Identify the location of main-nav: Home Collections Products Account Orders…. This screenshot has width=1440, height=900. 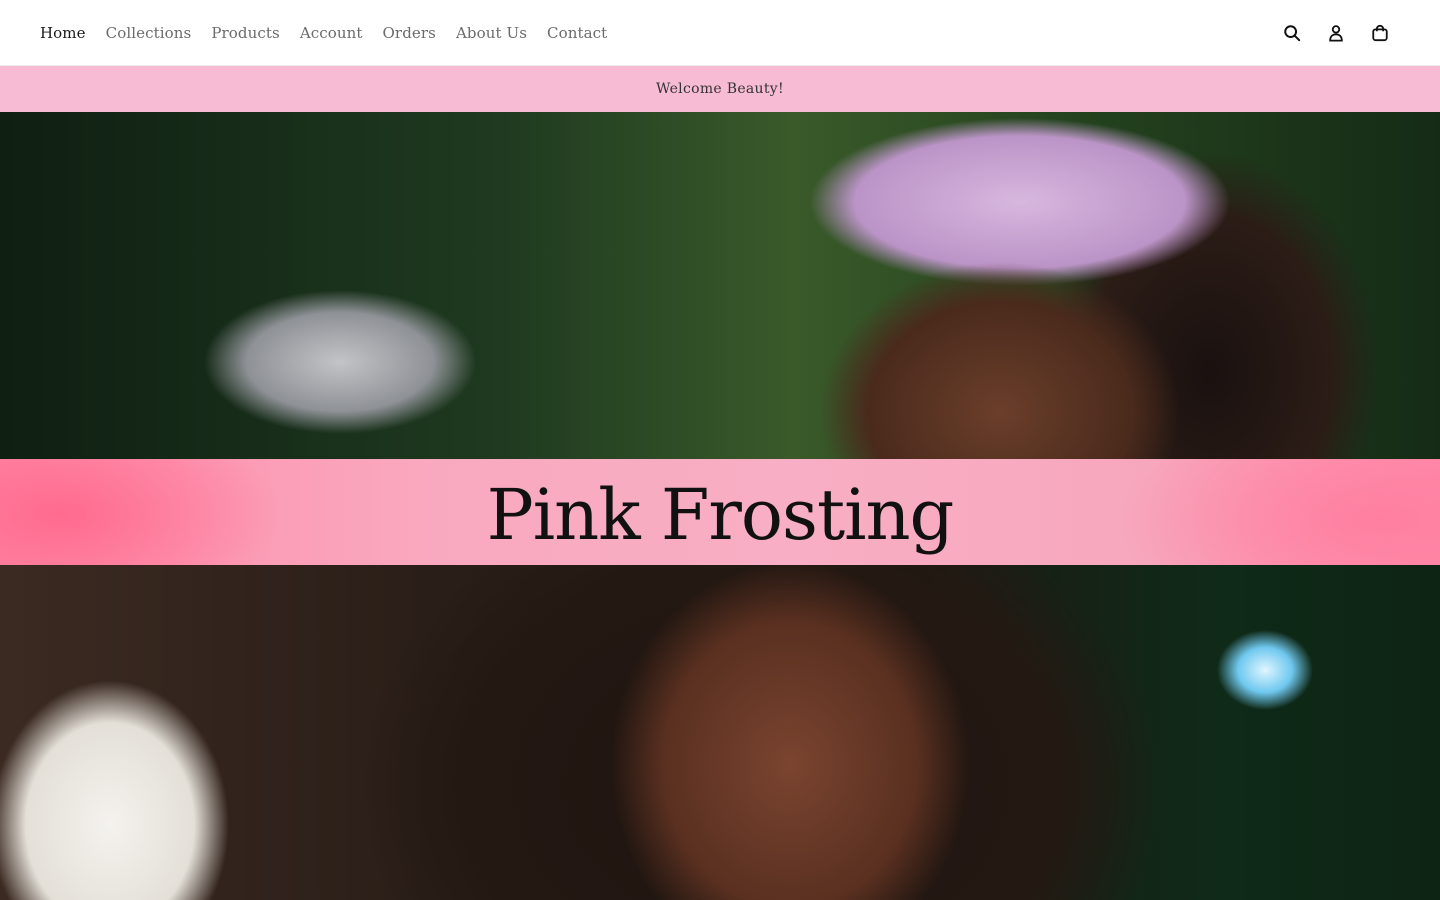
(333, 33).